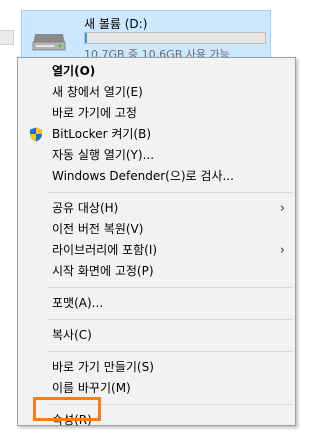  What do you see at coordinates (156, 113) in the screenshot?
I see `menu-item-0-2: 바로 가기에 고정` at bounding box center [156, 113].